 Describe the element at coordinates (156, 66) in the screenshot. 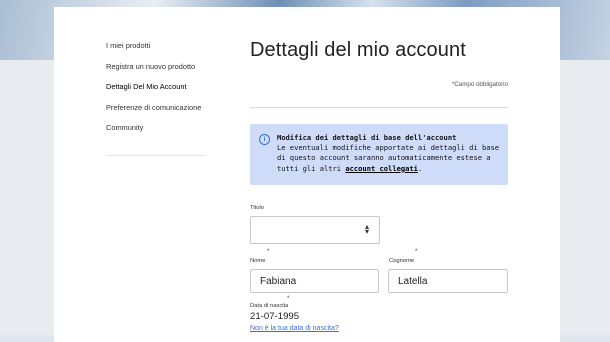

I see `sidebar-item-register-product: Registra un nuovo prodotto` at that location.